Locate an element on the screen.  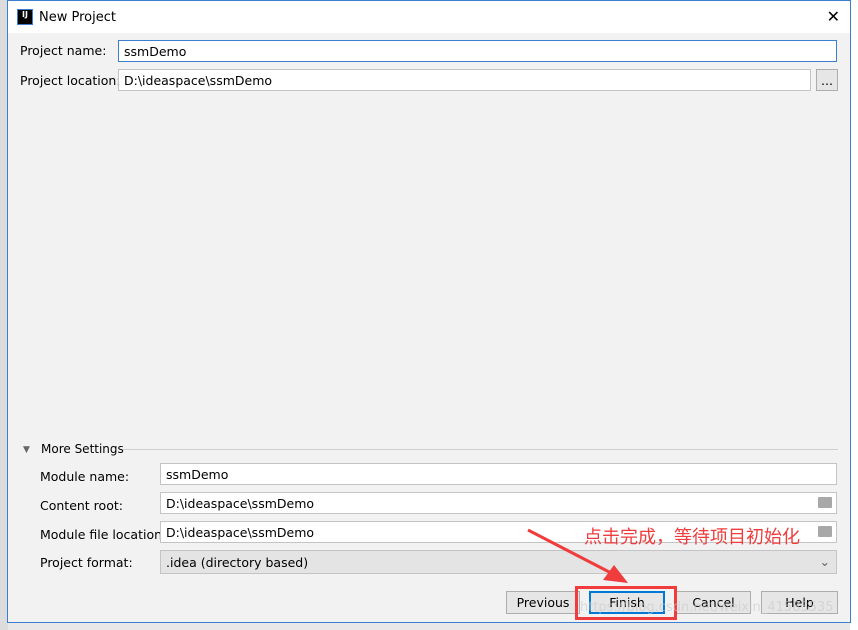
project-name-label: Project name: is located at coordinates (63, 50).